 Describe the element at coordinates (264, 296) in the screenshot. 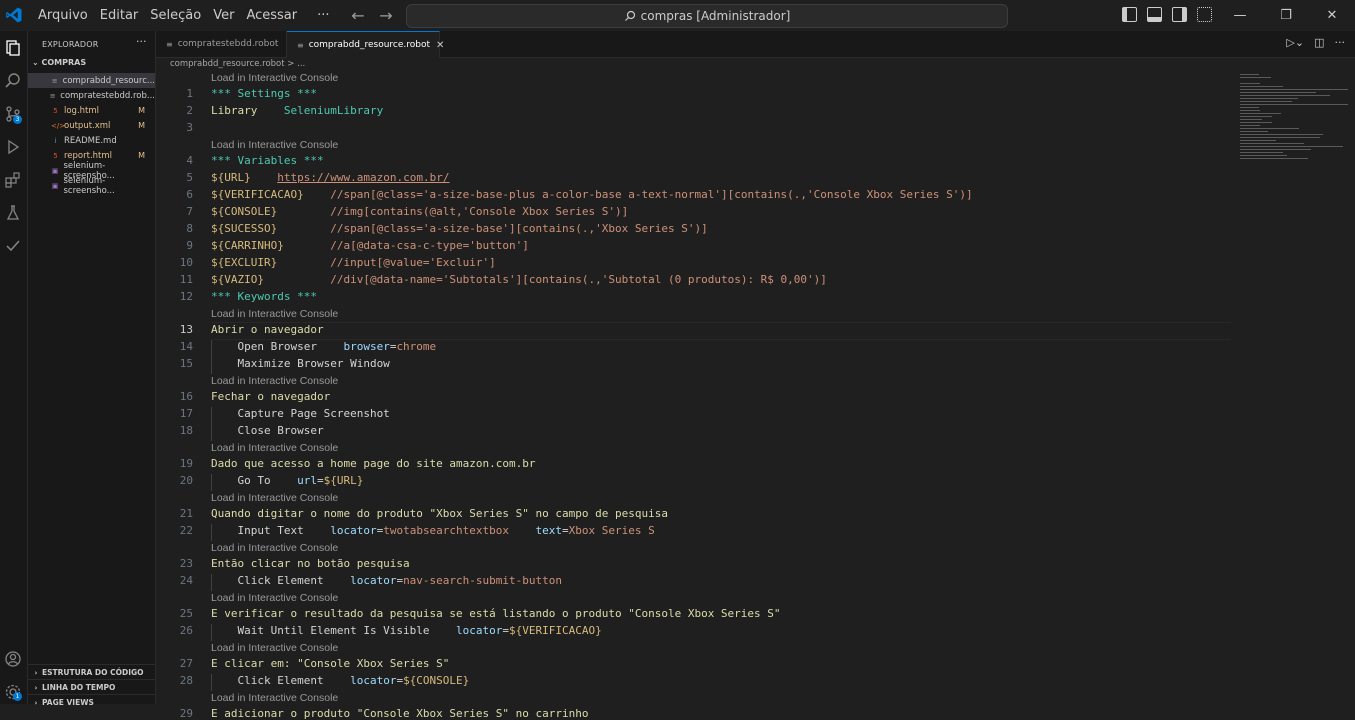

I see `code-line: *** Keywords ***` at that location.